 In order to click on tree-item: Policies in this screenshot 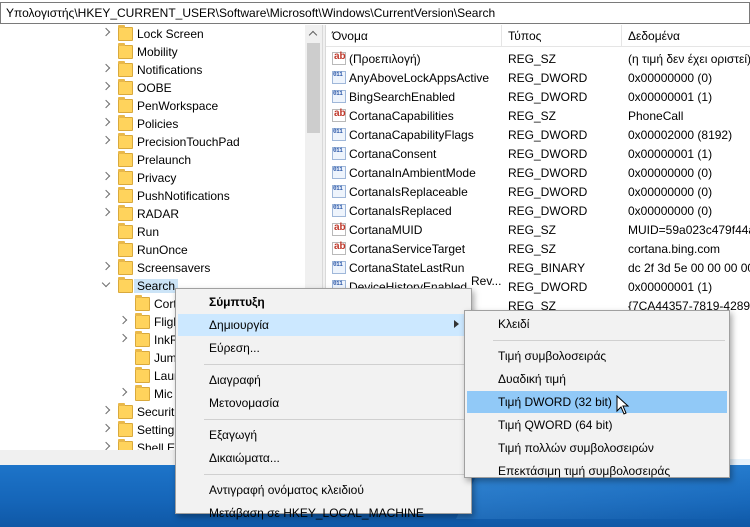, I will do `click(160, 124)`.